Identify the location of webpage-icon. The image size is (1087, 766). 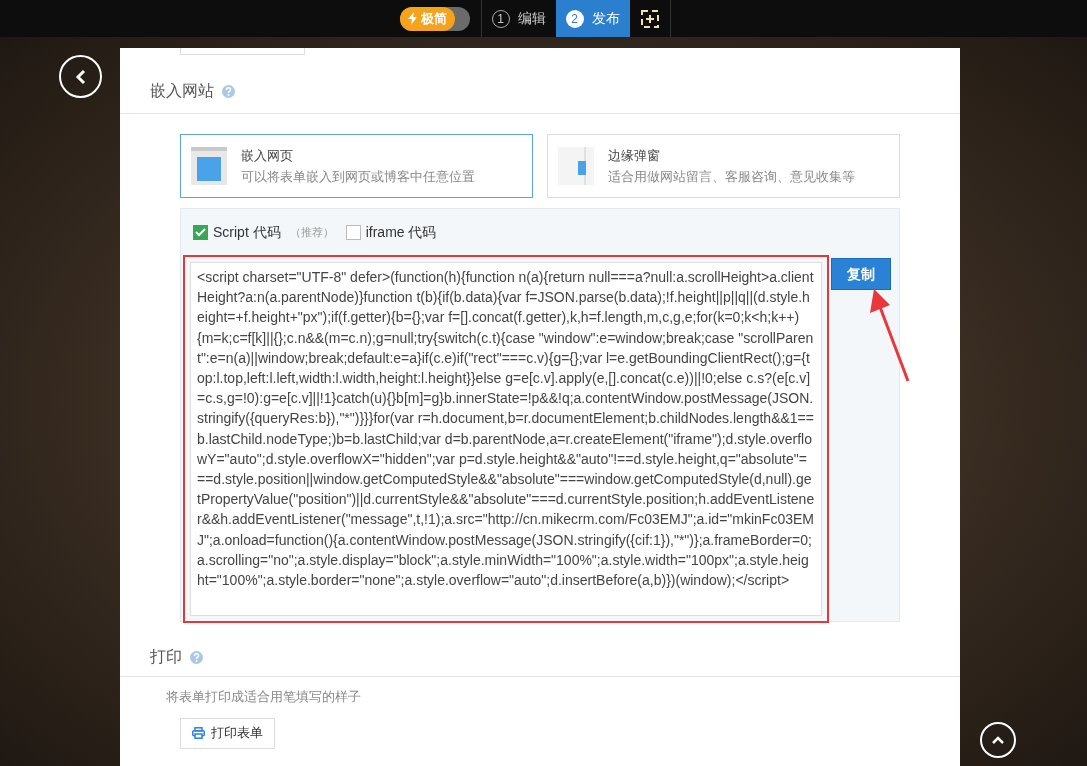
(209, 166).